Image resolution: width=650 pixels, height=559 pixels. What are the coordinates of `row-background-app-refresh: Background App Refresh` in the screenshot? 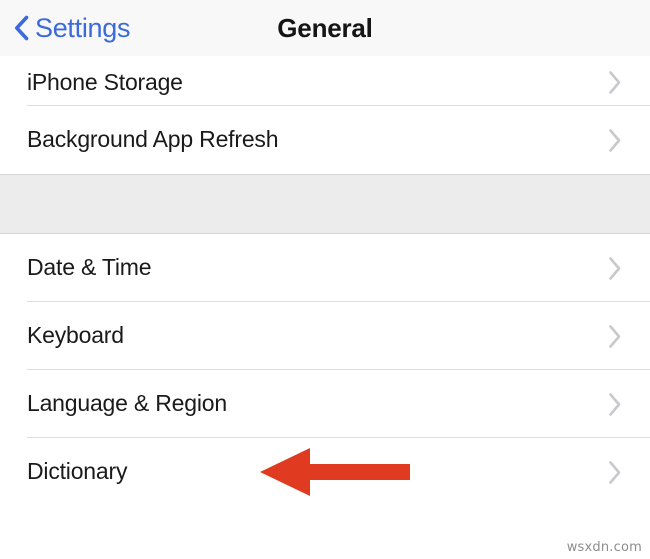 It's located at (325, 140).